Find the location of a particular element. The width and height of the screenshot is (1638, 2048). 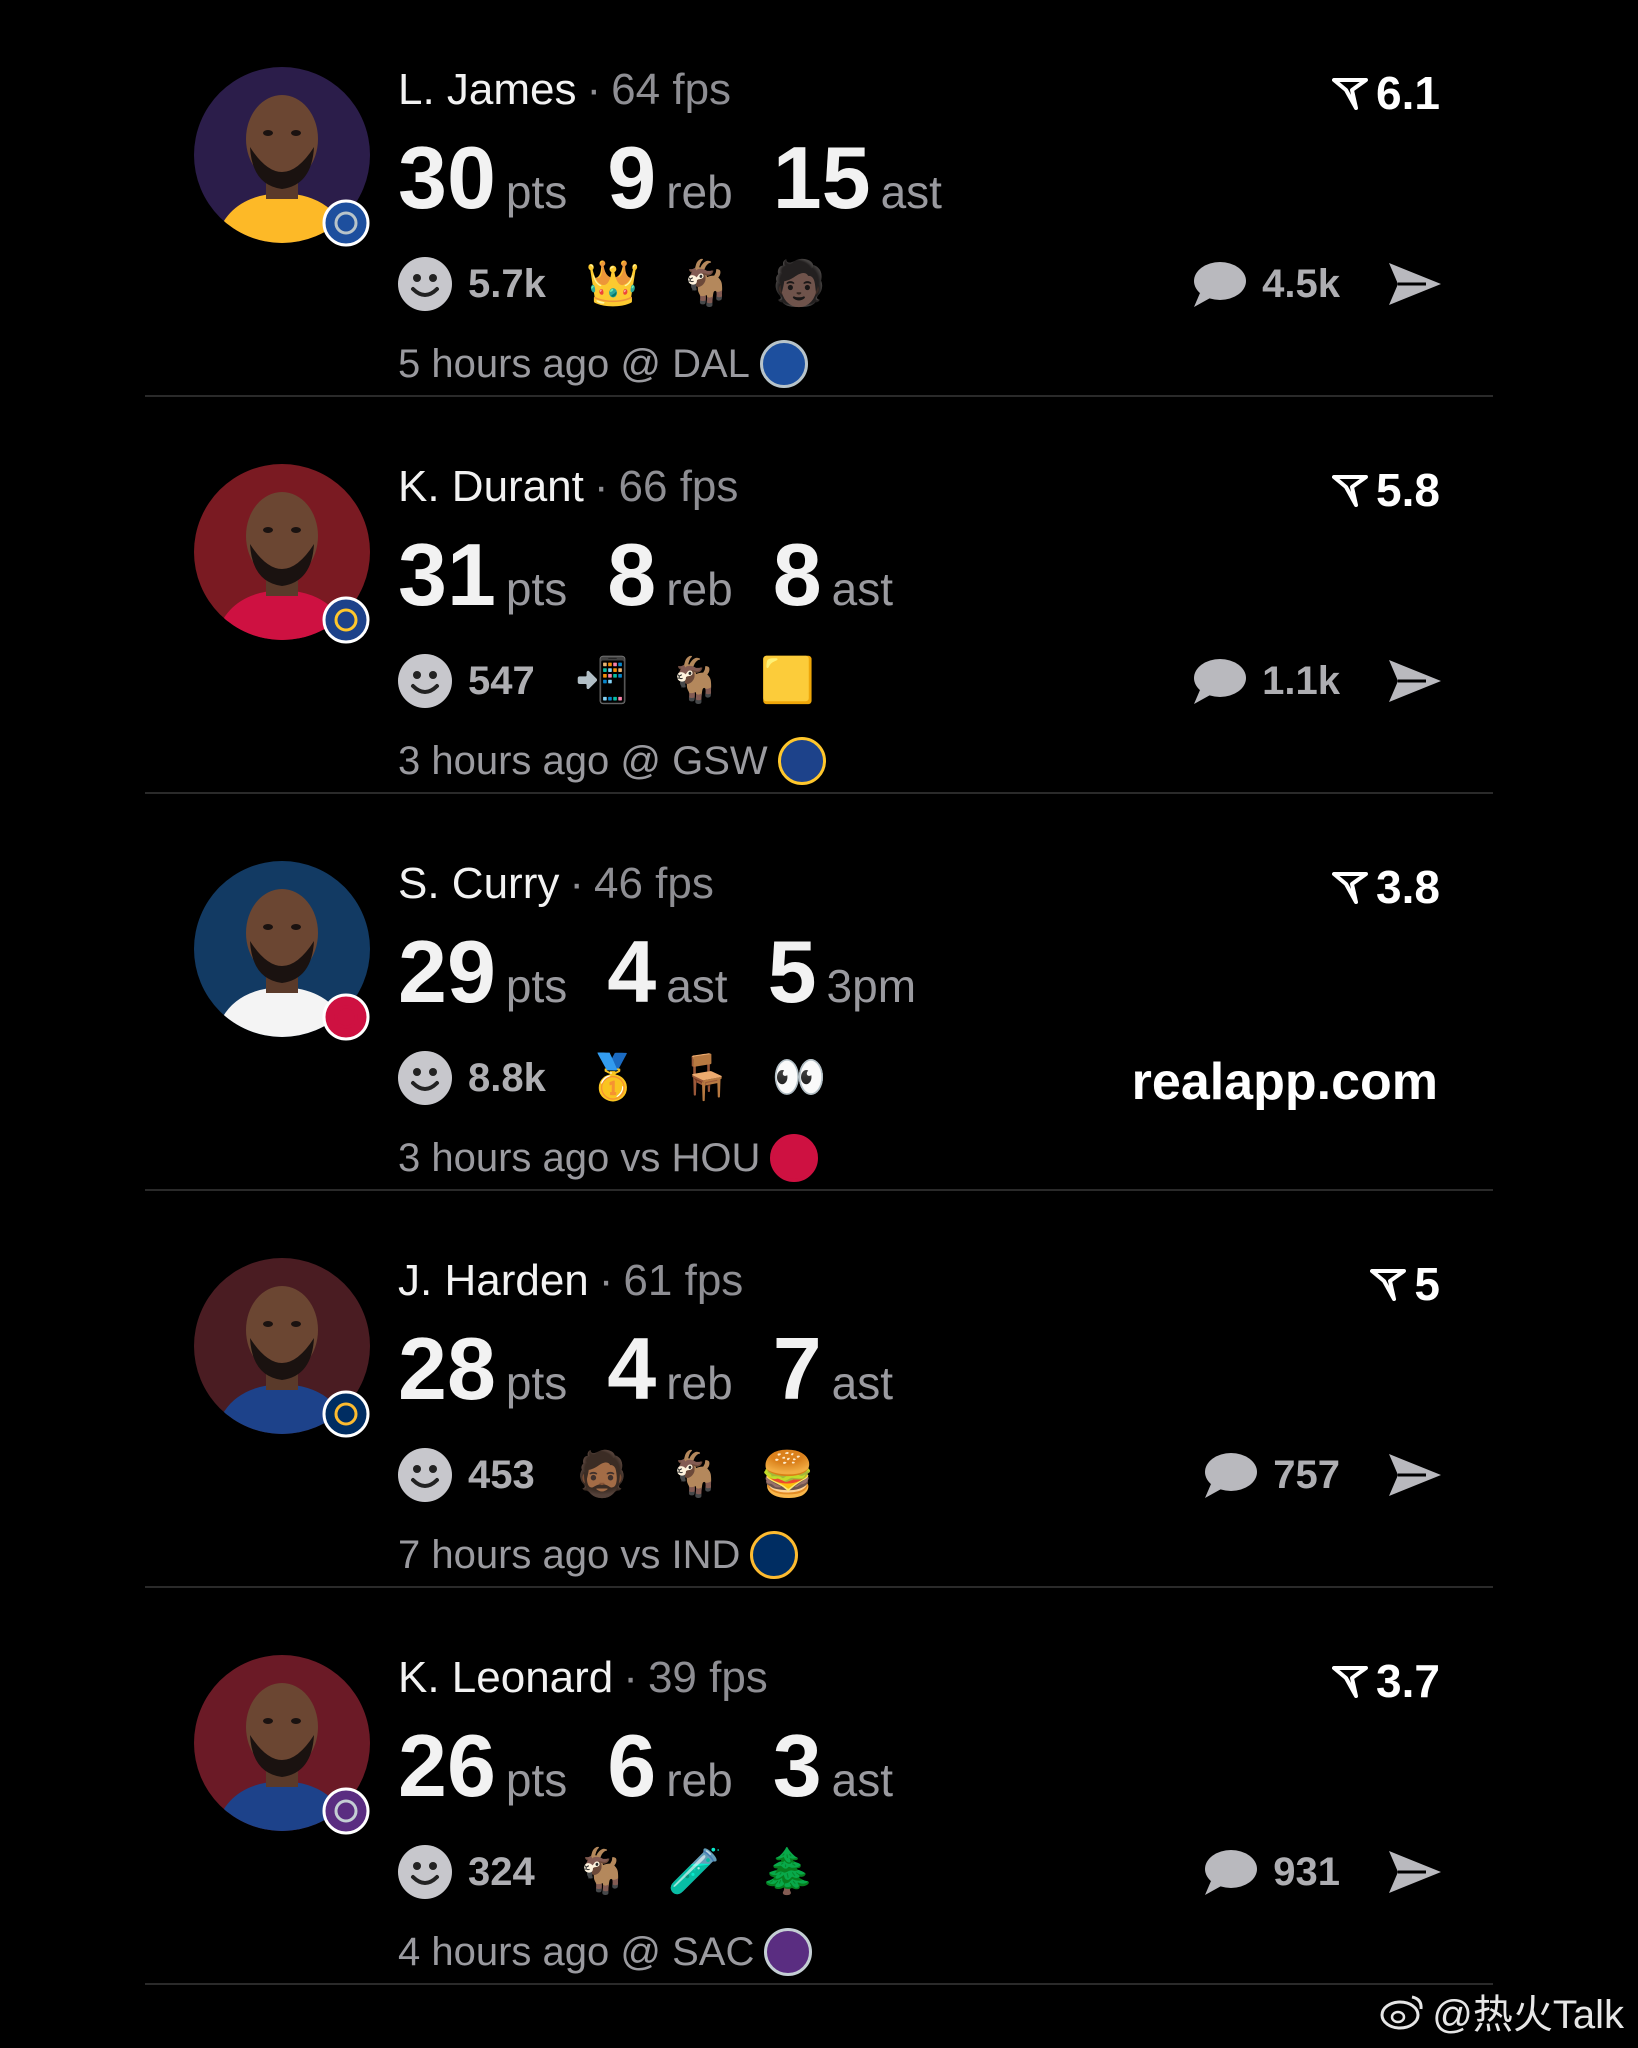

game-time-opponent: 7 hours ago vs IND is located at coordinates (569, 1554).